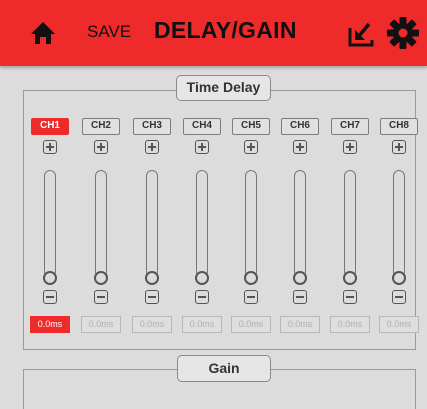 The image size is (427, 409). I want to click on channel-select-button: CH7, so click(350, 126).